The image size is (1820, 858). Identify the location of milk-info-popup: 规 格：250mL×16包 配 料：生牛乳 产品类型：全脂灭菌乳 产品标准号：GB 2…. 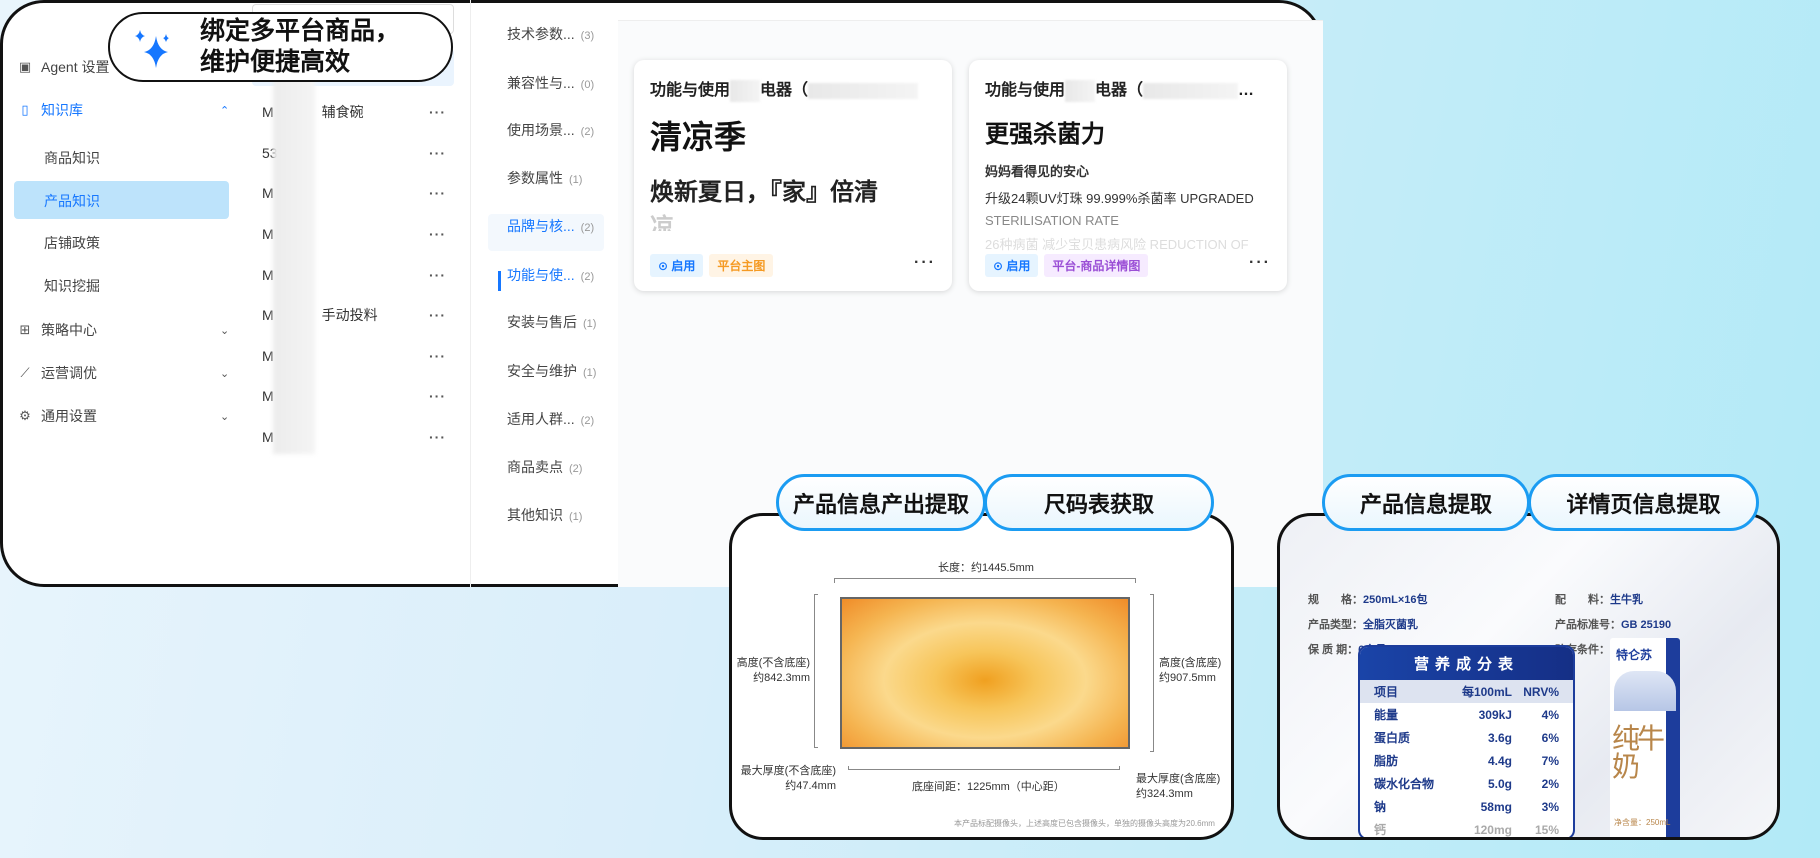
(1528, 676).